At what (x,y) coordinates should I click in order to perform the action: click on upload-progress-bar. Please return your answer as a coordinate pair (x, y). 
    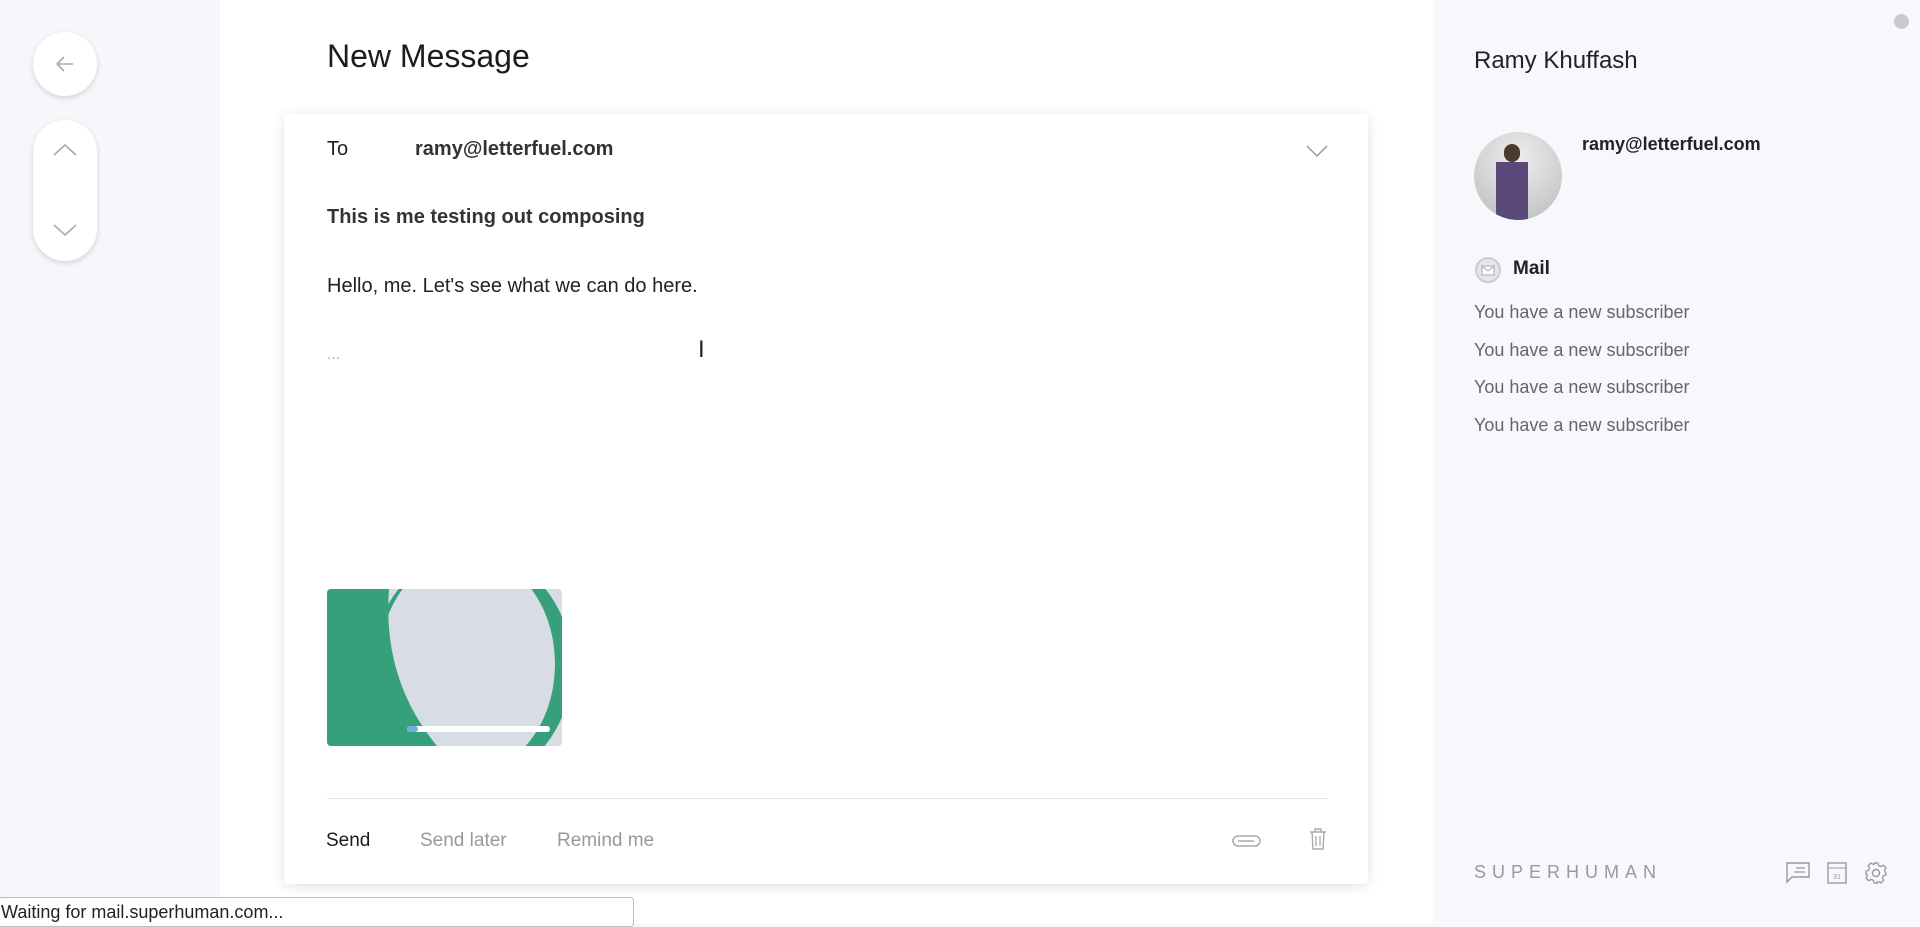
    Looking at the image, I should click on (478, 729).